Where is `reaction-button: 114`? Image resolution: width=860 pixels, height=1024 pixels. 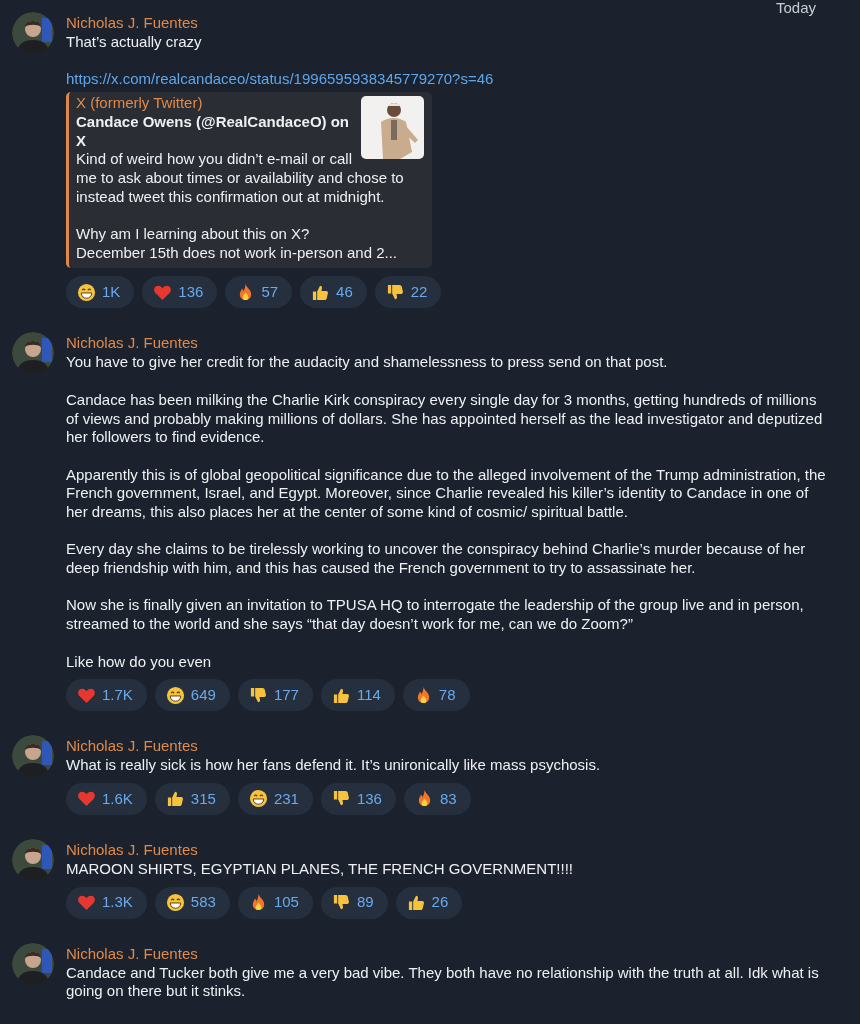 reaction-button: 114 is located at coordinates (357, 695).